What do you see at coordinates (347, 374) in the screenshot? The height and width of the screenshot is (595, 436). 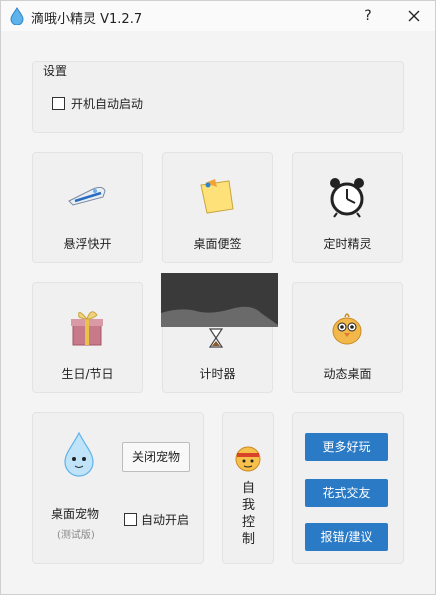 I see `tile-label: 动态桌面` at bounding box center [347, 374].